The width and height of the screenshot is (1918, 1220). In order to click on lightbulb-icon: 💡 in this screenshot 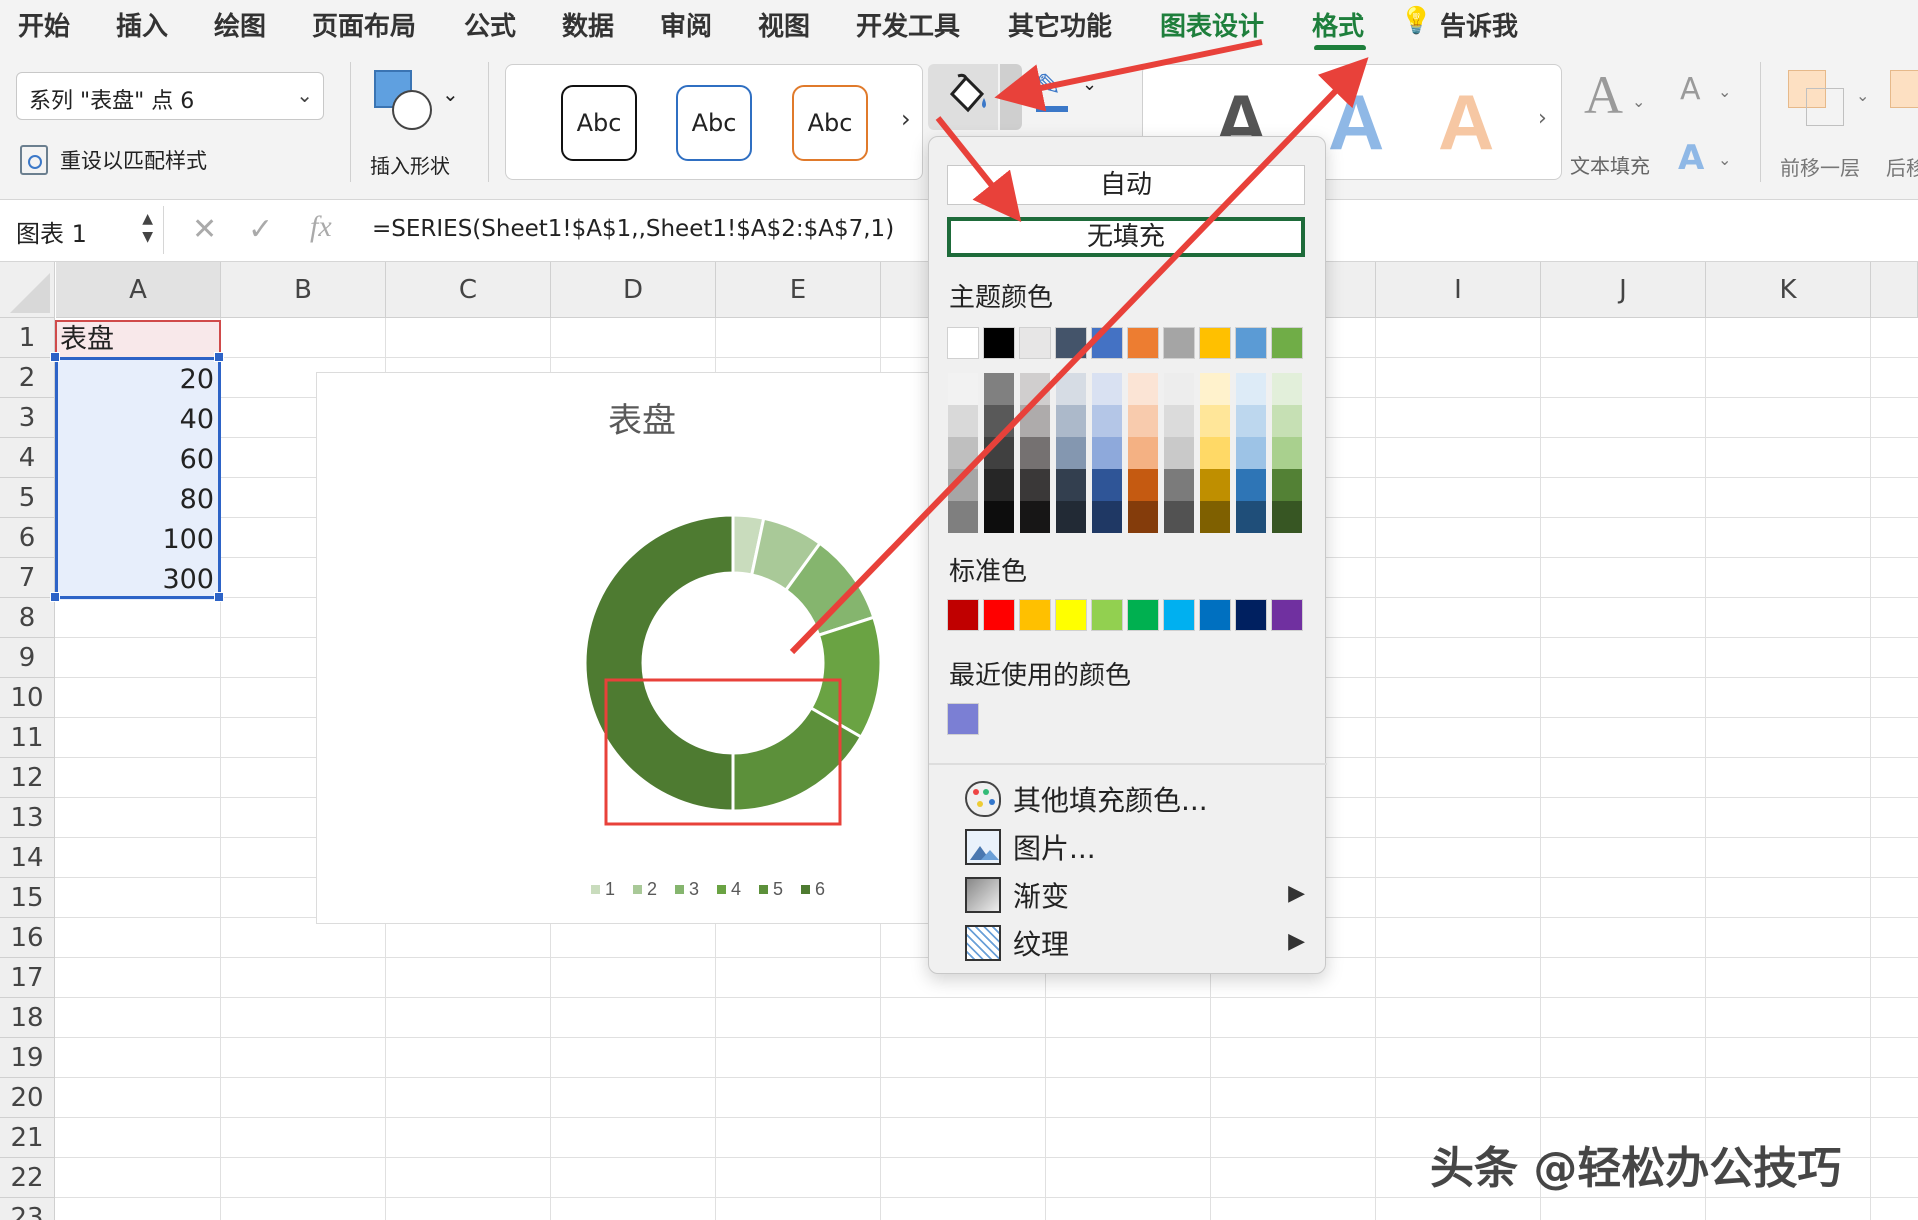, I will do `click(1416, 21)`.